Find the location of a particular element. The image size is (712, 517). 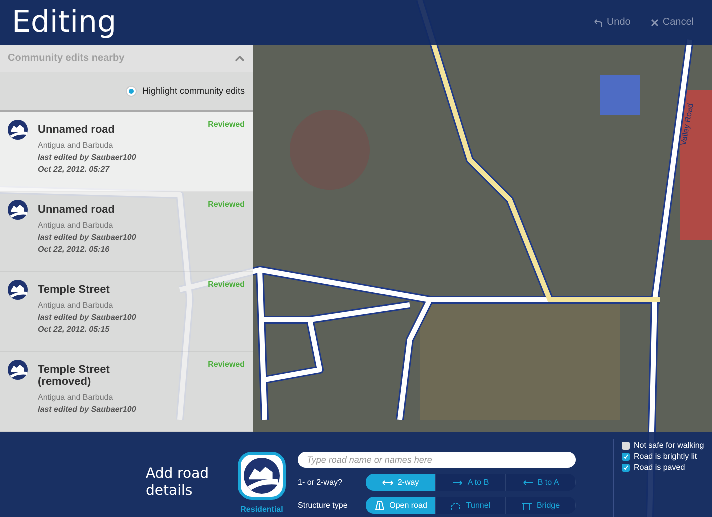

checkbox-label: Road is brightly lit is located at coordinates (666, 456).